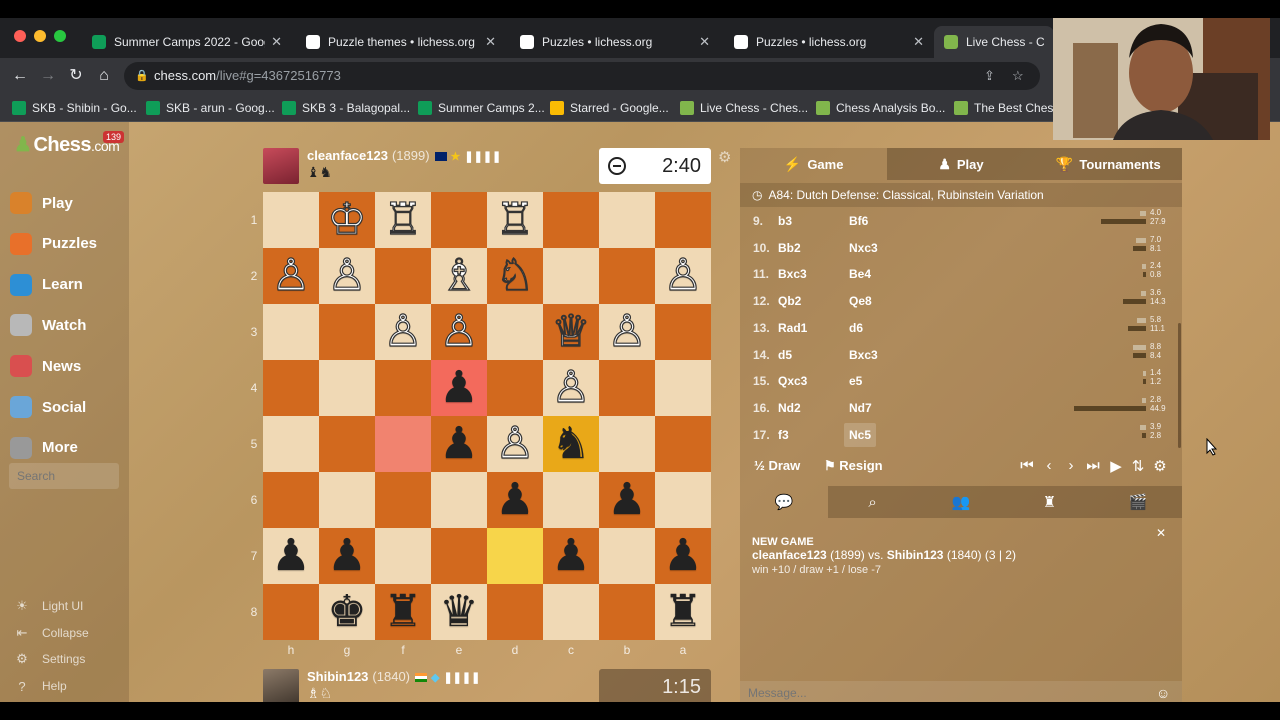 The width and height of the screenshot is (1280, 720). I want to click on chess-piece: ♖, so click(515, 219).